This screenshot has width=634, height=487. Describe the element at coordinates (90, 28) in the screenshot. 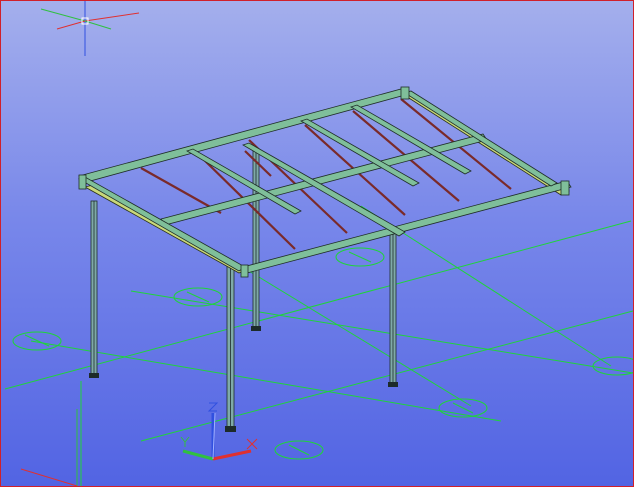

I see `crosshair-cursor-icon` at that location.